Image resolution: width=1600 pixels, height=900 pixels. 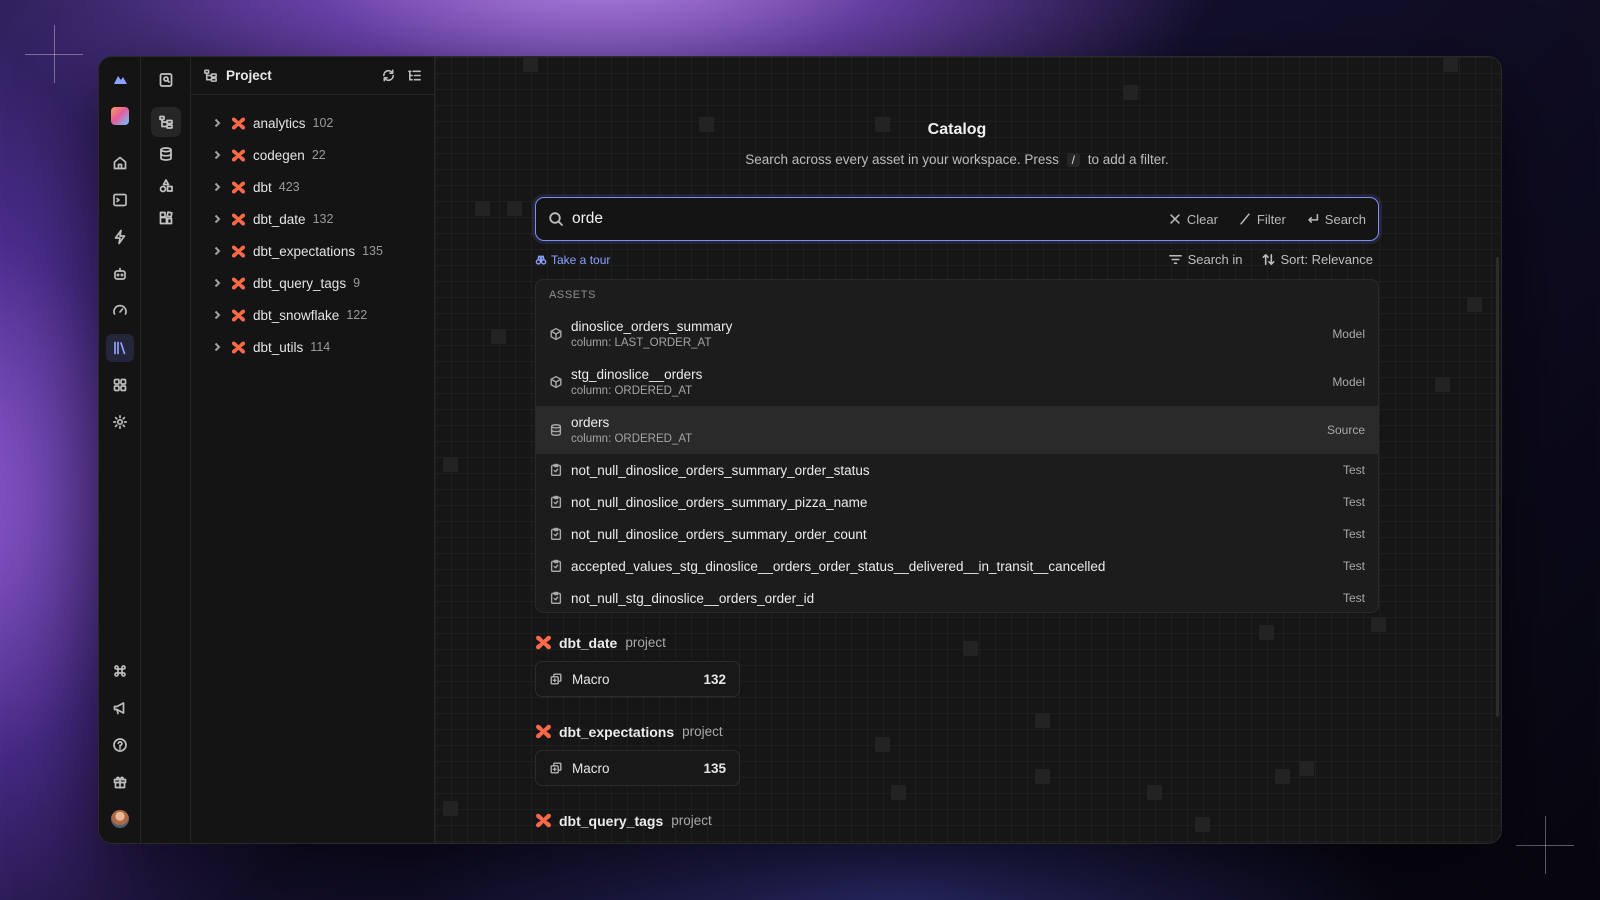 What do you see at coordinates (312, 76) in the screenshot?
I see `project-tree-header: Project` at bounding box center [312, 76].